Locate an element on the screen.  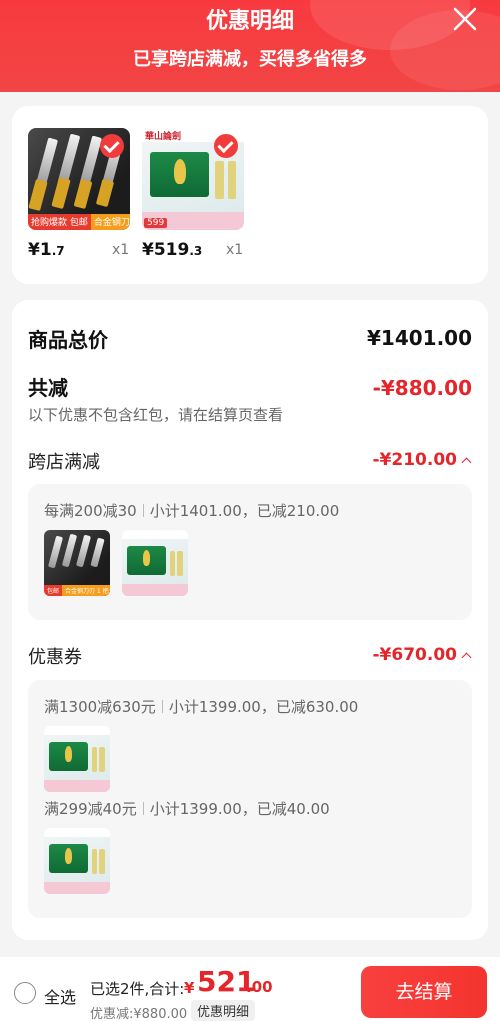
reduce-note: 以下优惠不包含红包，请在结算页查看 is located at coordinates (156, 415).